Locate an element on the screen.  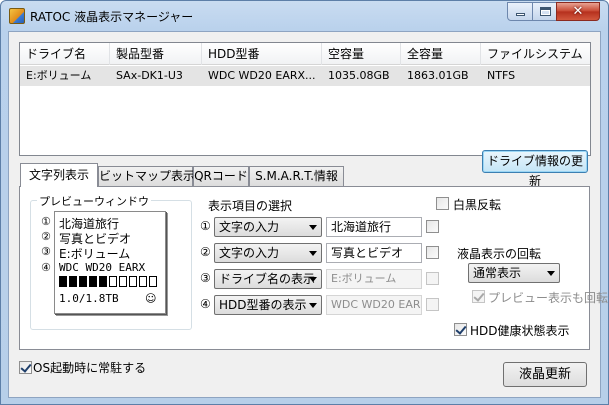
column-header: HDD型番 is located at coordinates (262, 54).